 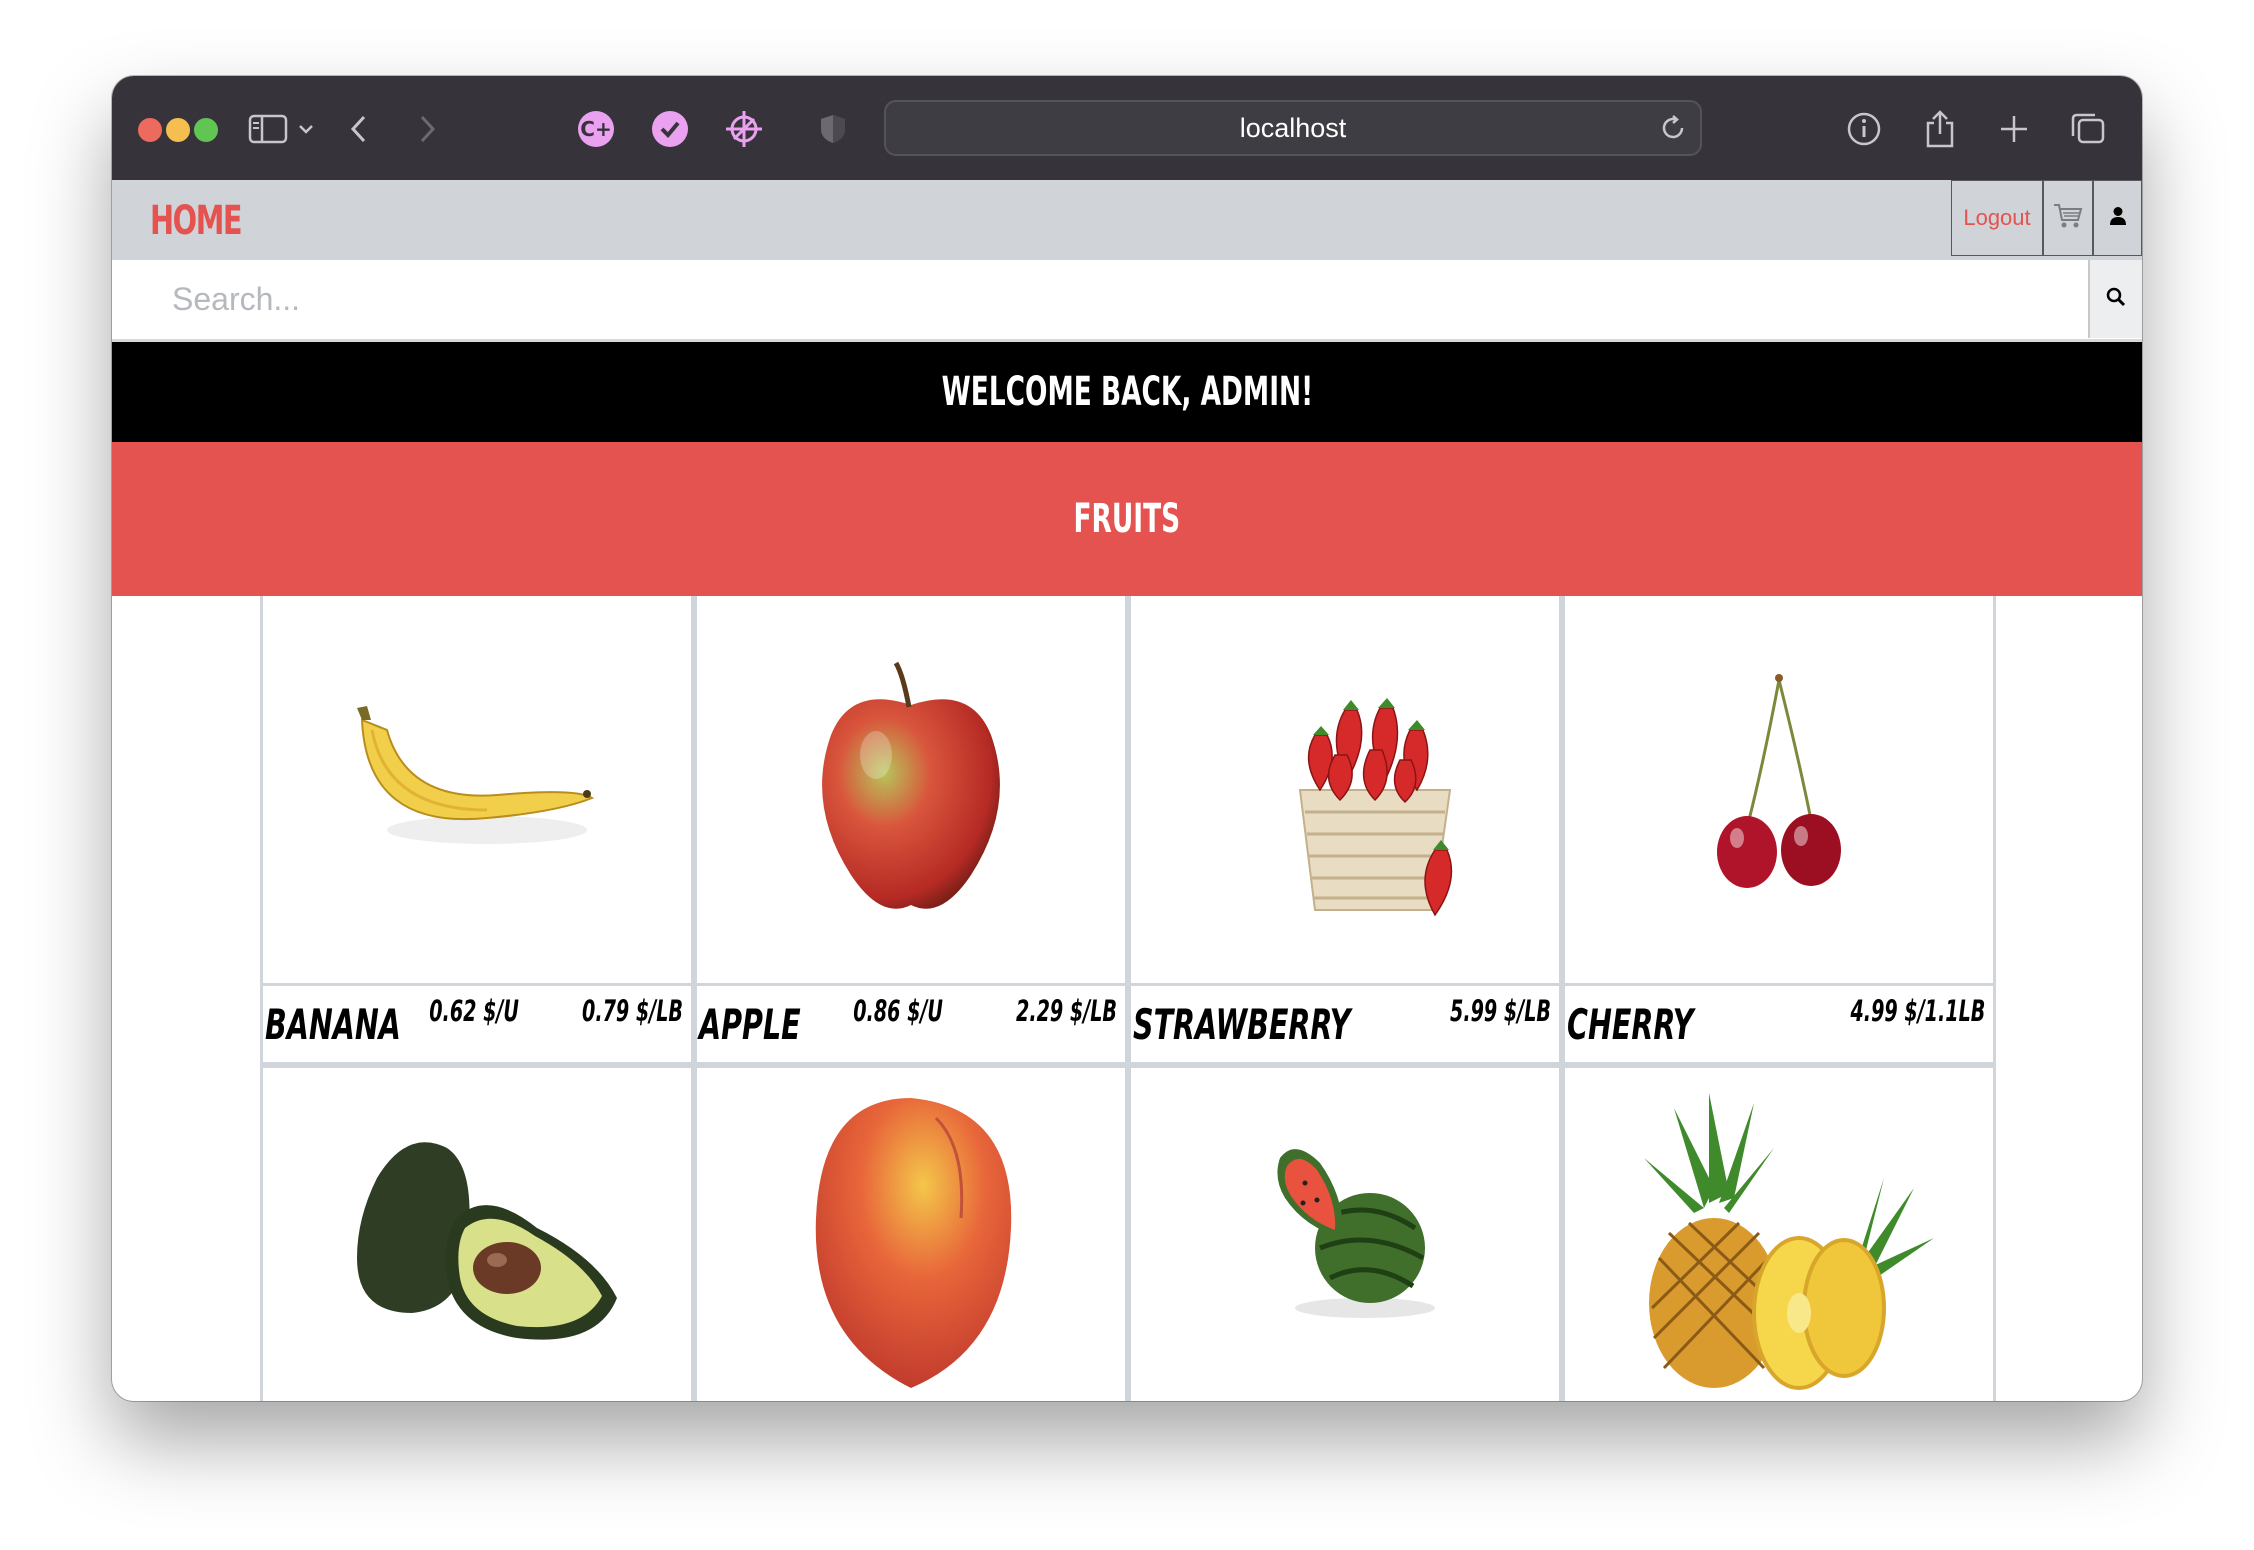 What do you see at coordinates (1864, 129) in the screenshot?
I see `info-icon` at bounding box center [1864, 129].